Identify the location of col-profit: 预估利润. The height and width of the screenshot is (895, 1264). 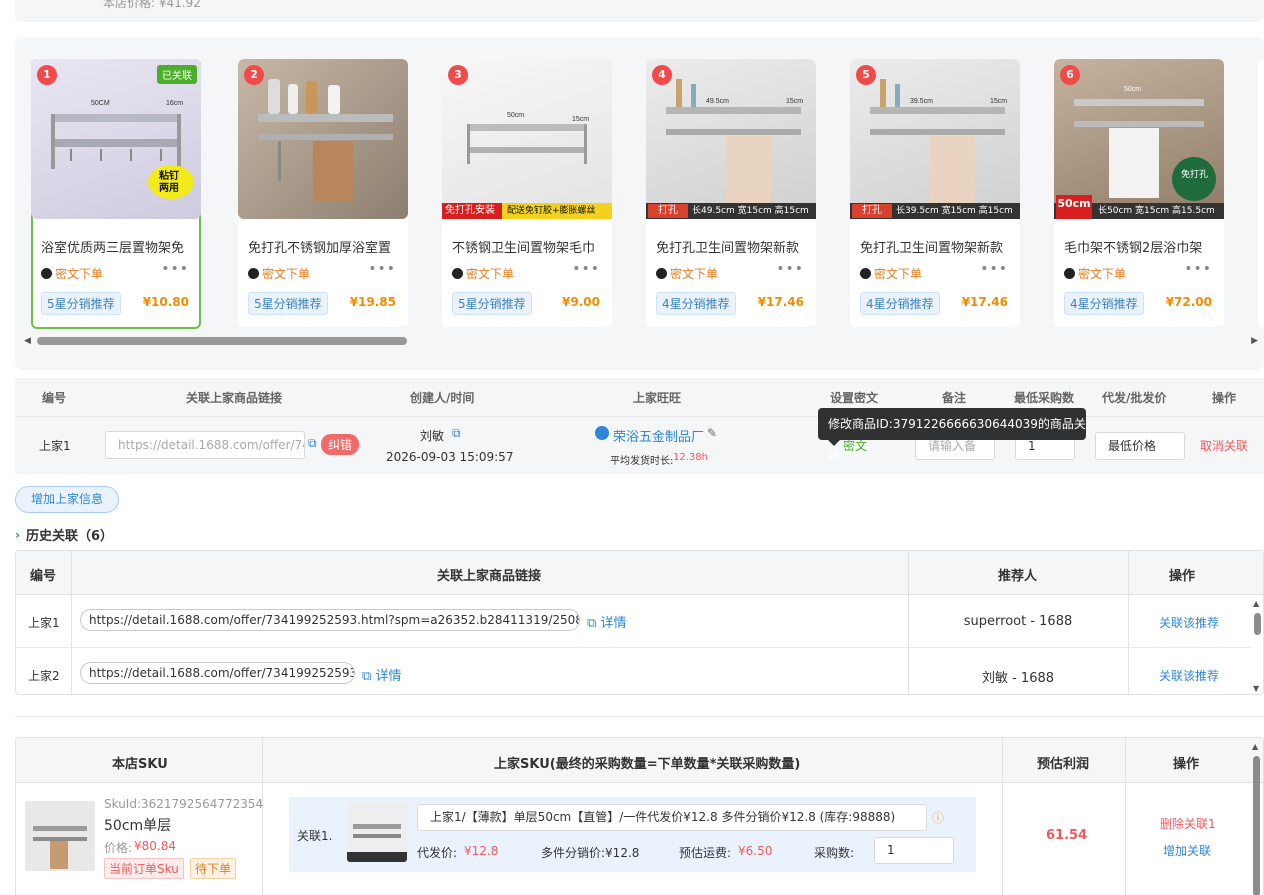
(1063, 764).